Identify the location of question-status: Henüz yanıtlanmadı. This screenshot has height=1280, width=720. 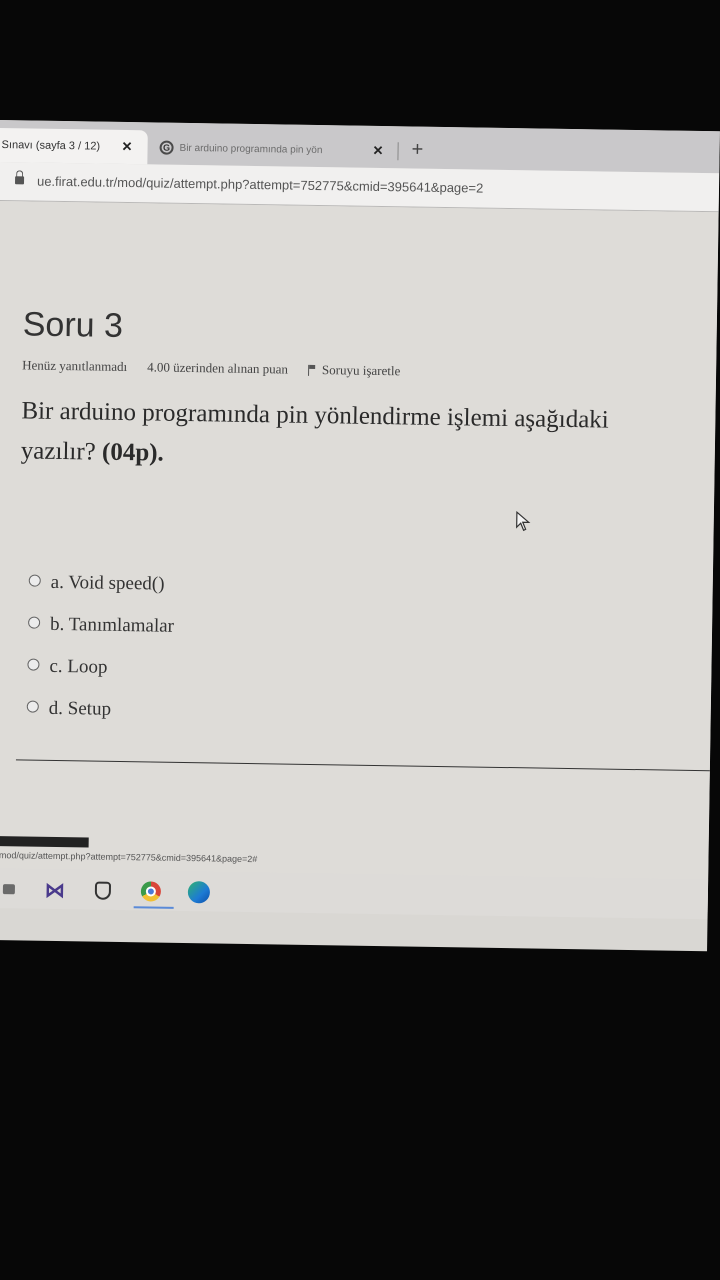
(75, 366).